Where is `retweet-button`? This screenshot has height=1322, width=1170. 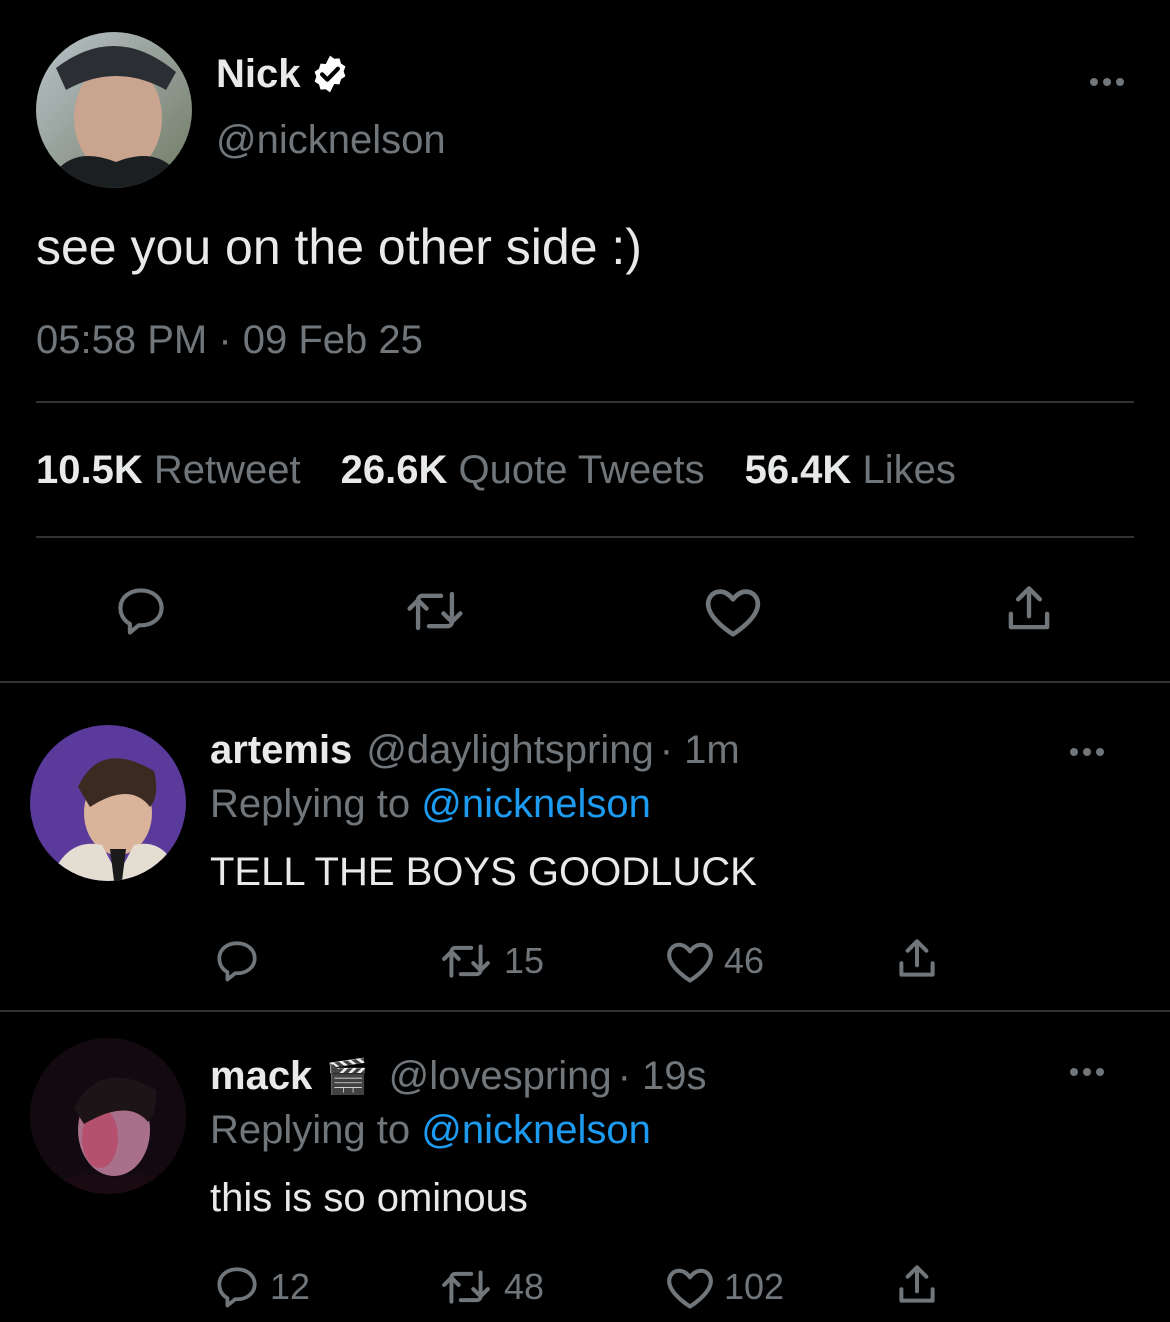 retweet-button is located at coordinates (435, 611).